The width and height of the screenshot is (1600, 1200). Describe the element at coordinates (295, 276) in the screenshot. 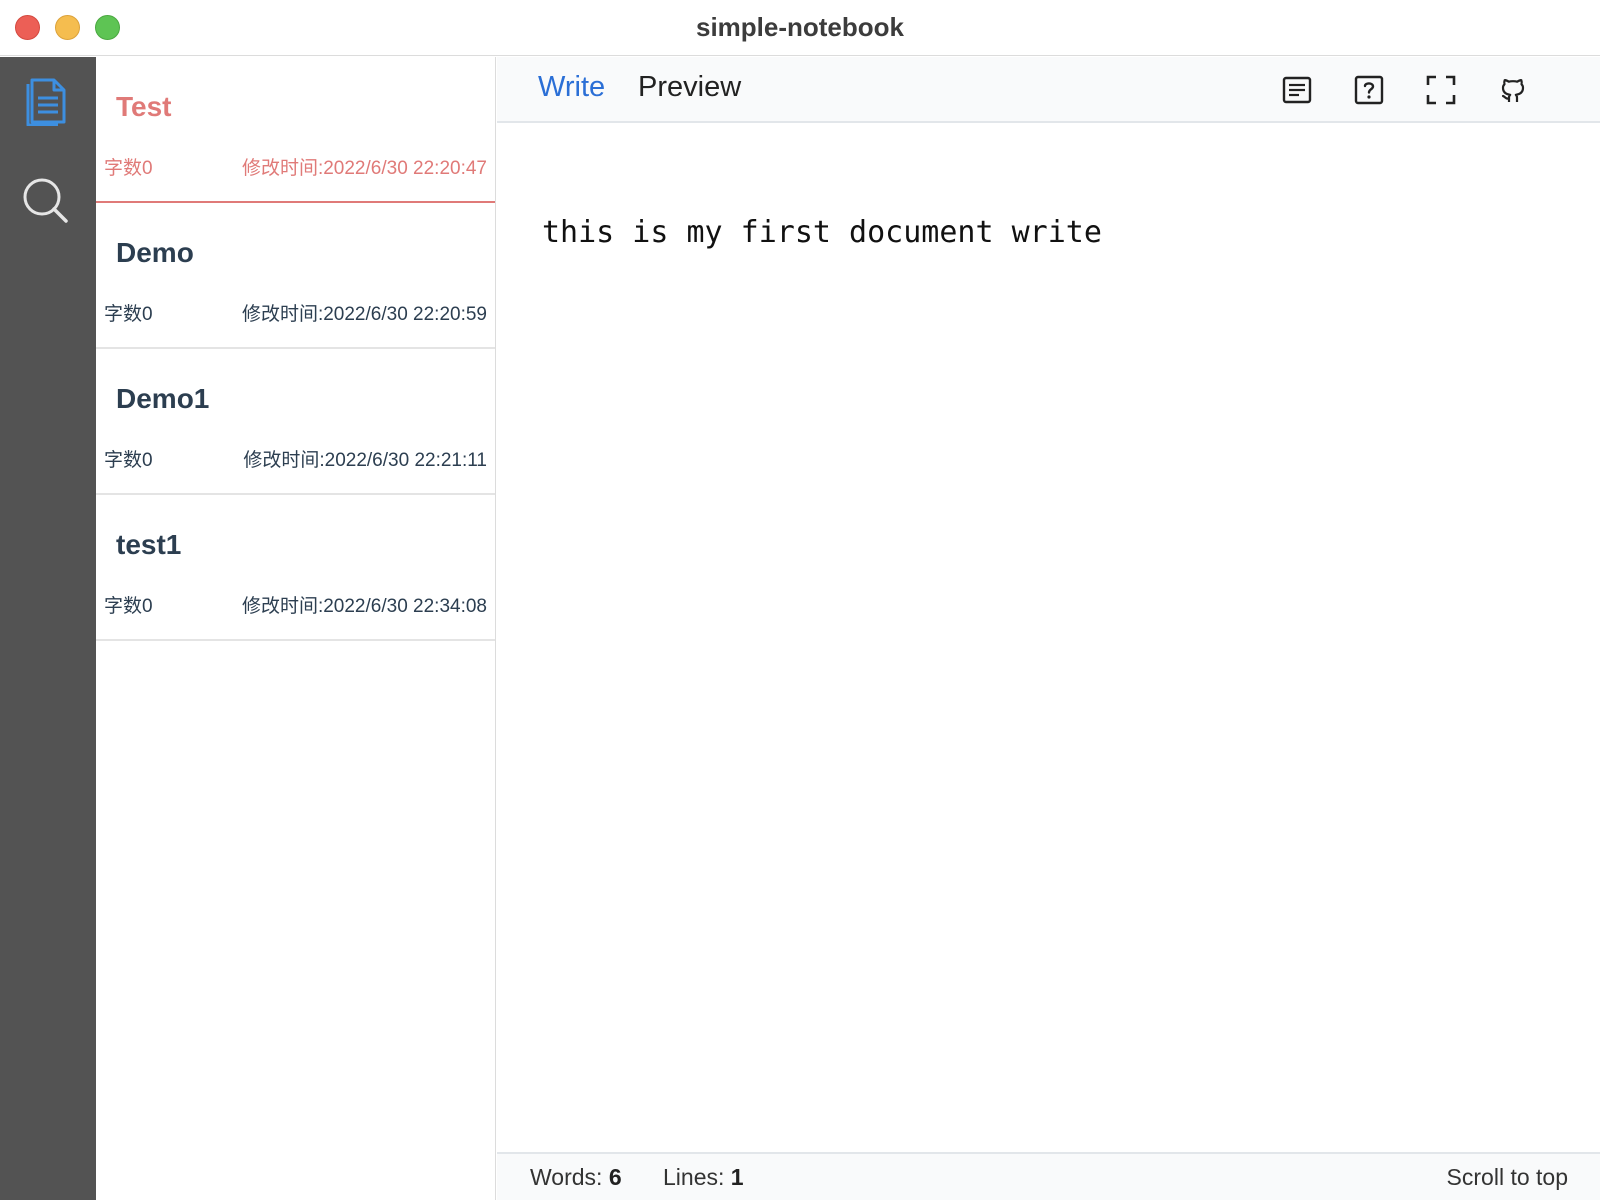

I see `note-item: Demo 字数0 修改时间:2022/6/30 22:20:59` at that location.